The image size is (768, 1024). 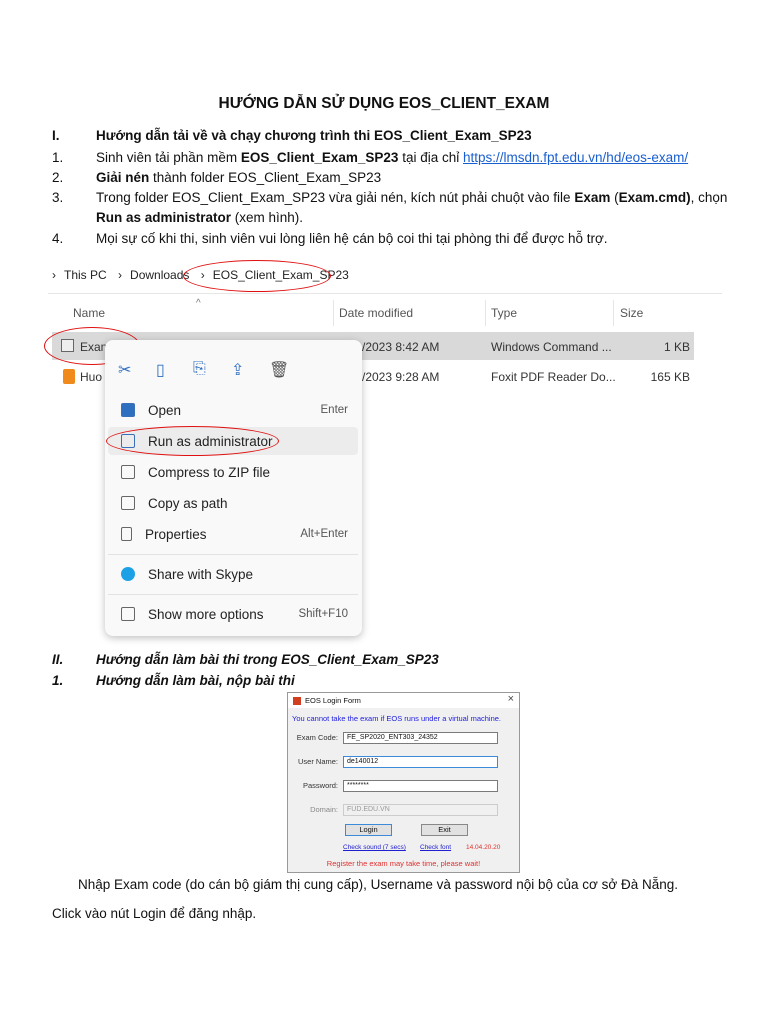 What do you see at coordinates (188, 503) in the screenshot?
I see `menu-label: Copy as path` at bounding box center [188, 503].